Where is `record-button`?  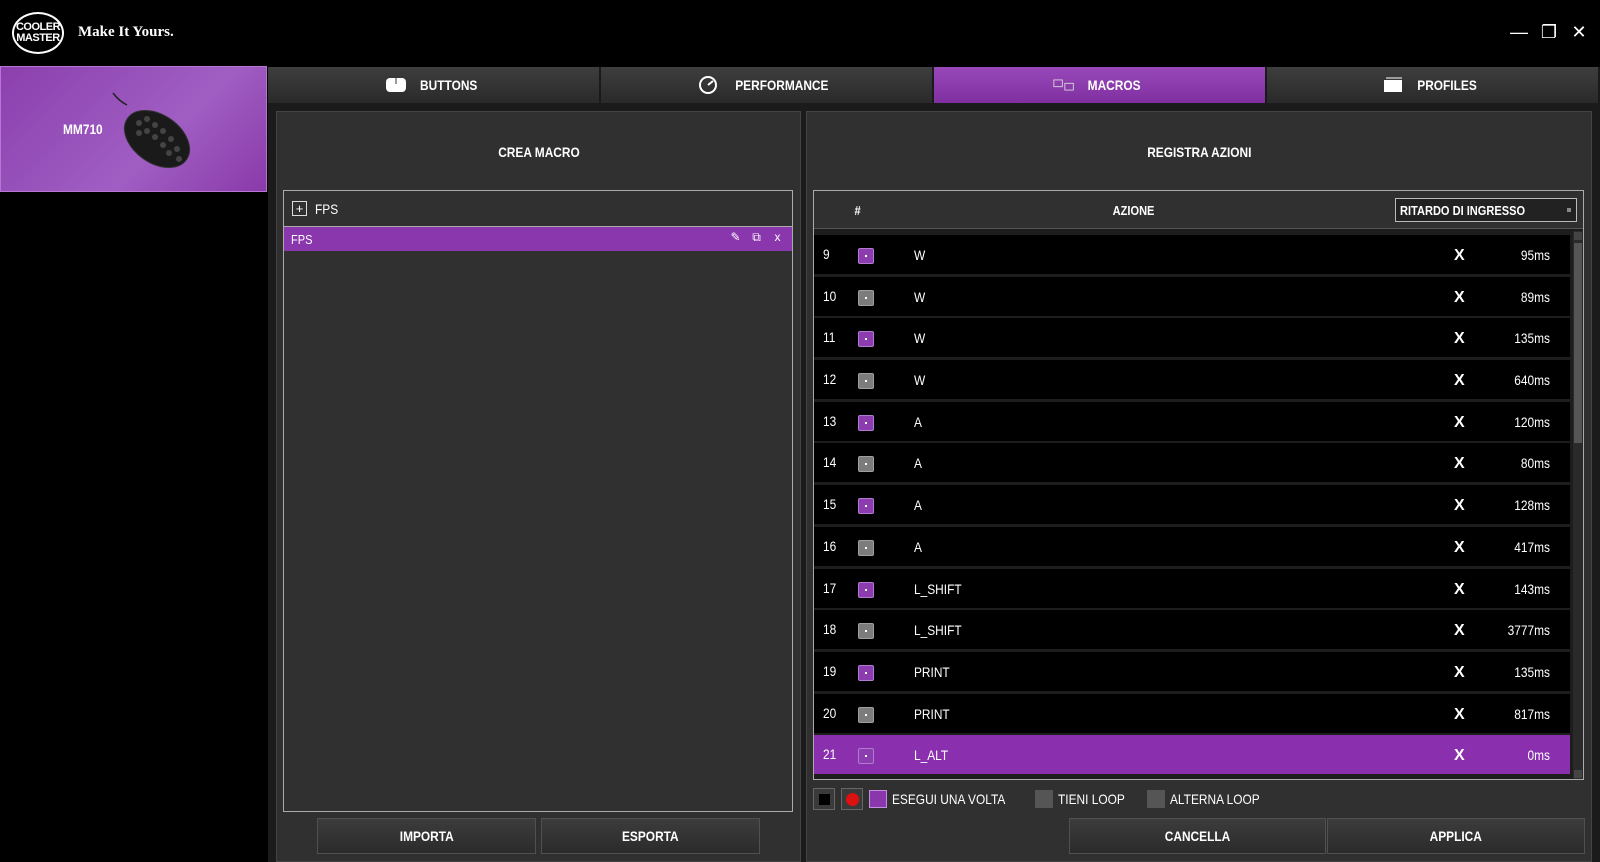
record-button is located at coordinates (852, 799).